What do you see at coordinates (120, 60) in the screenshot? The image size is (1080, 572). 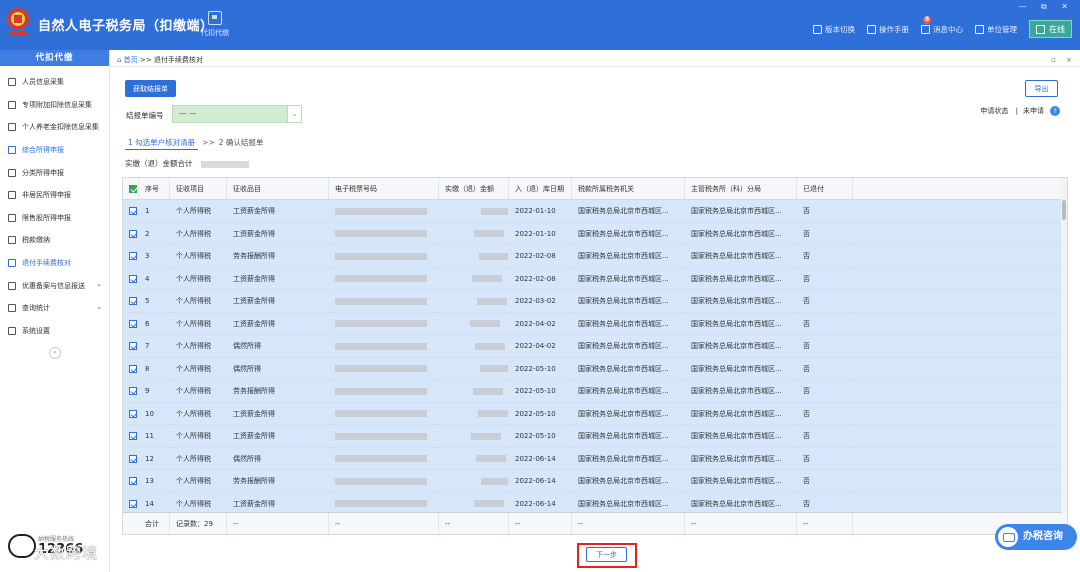 I see `home-icon: ⌂` at bounding box center [120, 60].